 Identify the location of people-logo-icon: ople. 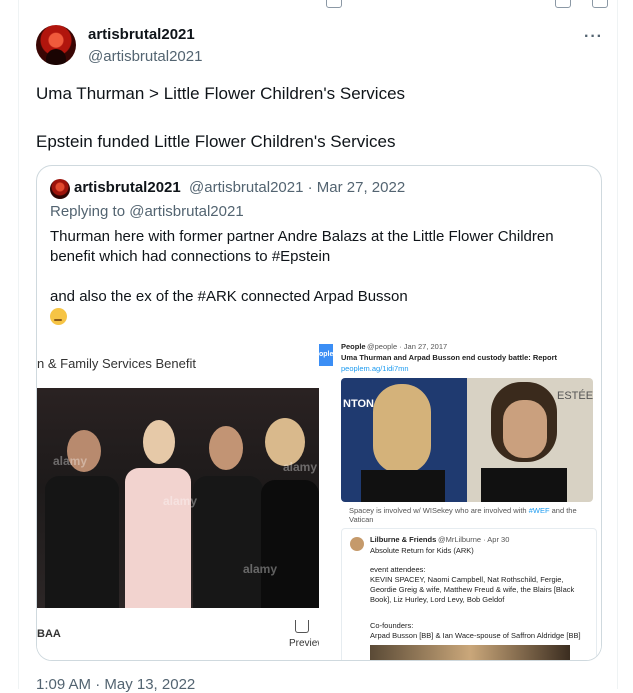
(326, 355).